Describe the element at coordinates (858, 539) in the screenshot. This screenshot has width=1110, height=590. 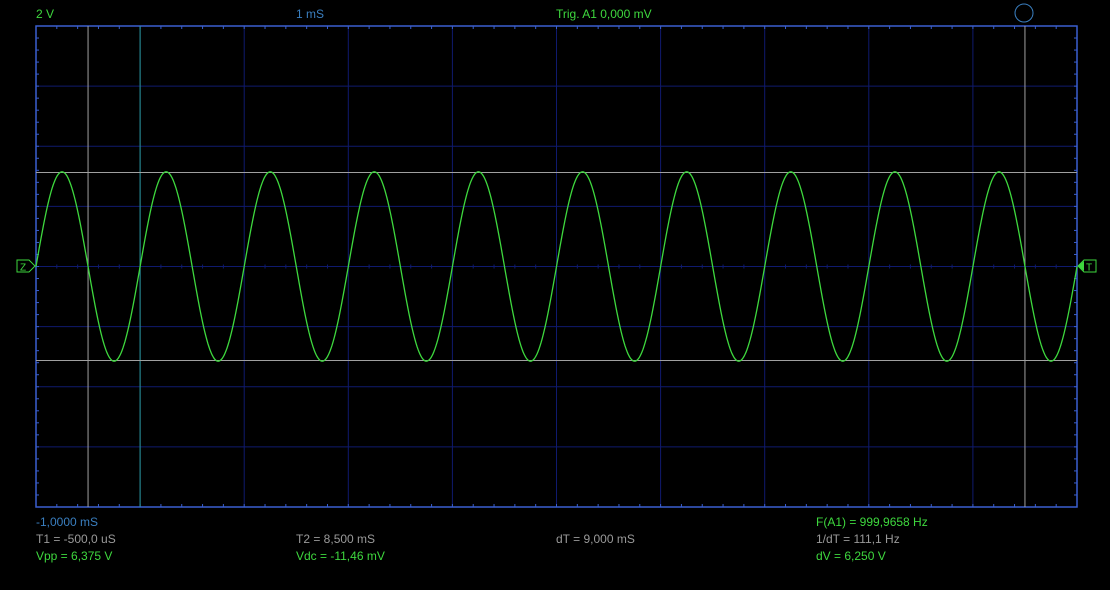
I see `inverse-dt-readout: 1/dT = 111,1 Hz` at that location.